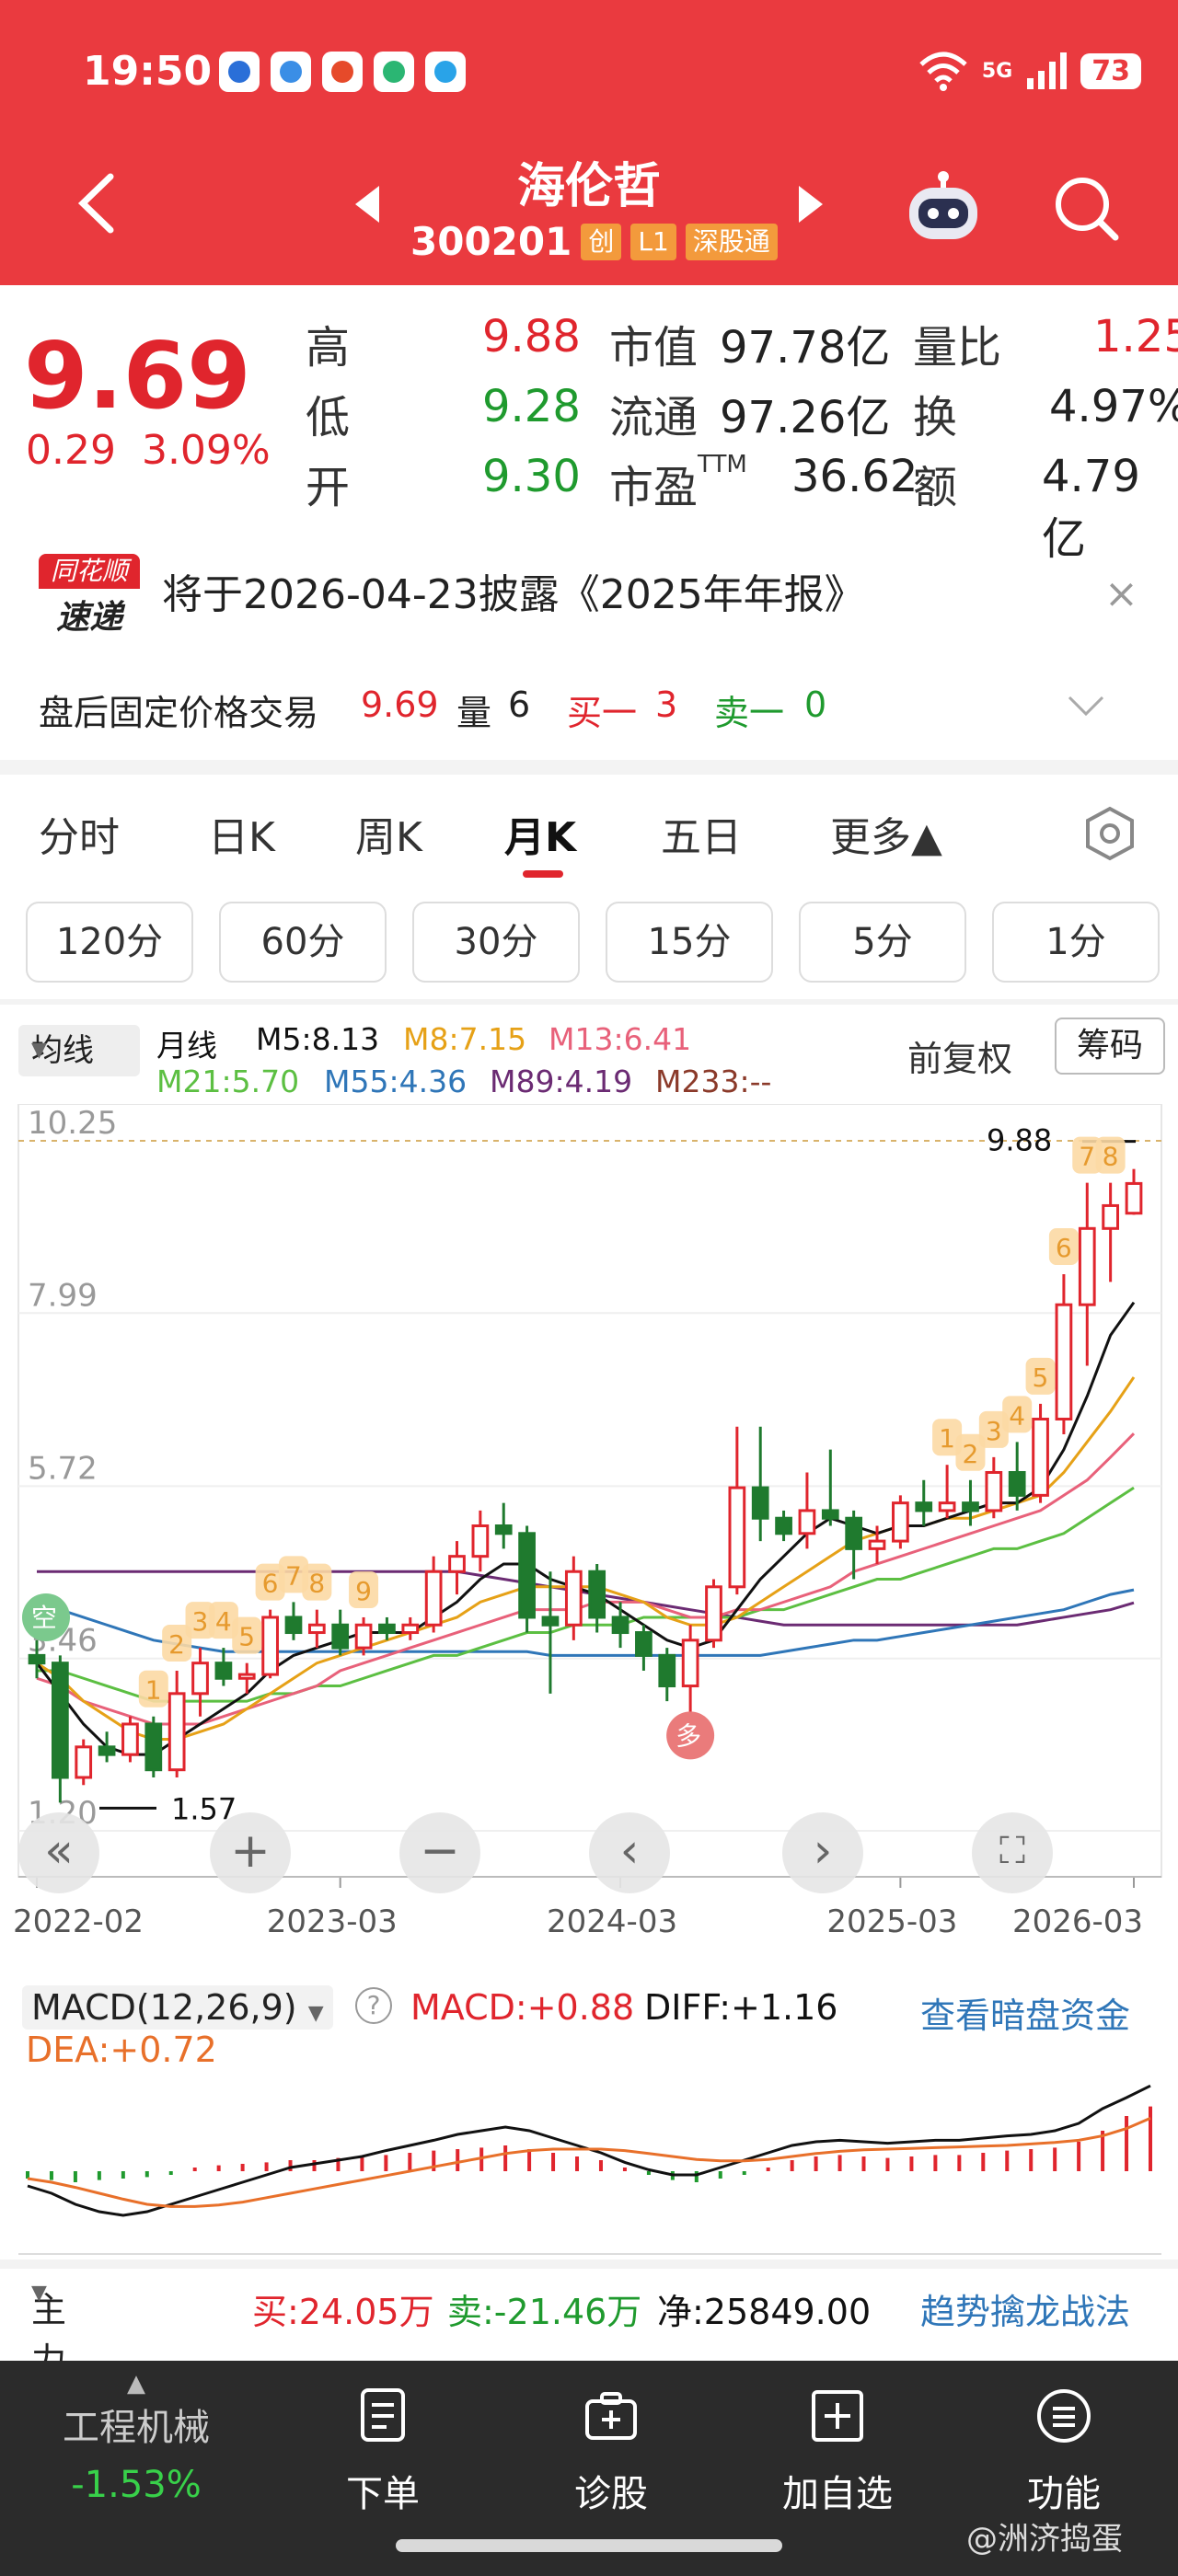 This screenshot has width=1178, height=2576. Describe the element at coordinates (39, 1050) in the screenshot. I see `dropdown-arrow-icon: ▼` at that location.